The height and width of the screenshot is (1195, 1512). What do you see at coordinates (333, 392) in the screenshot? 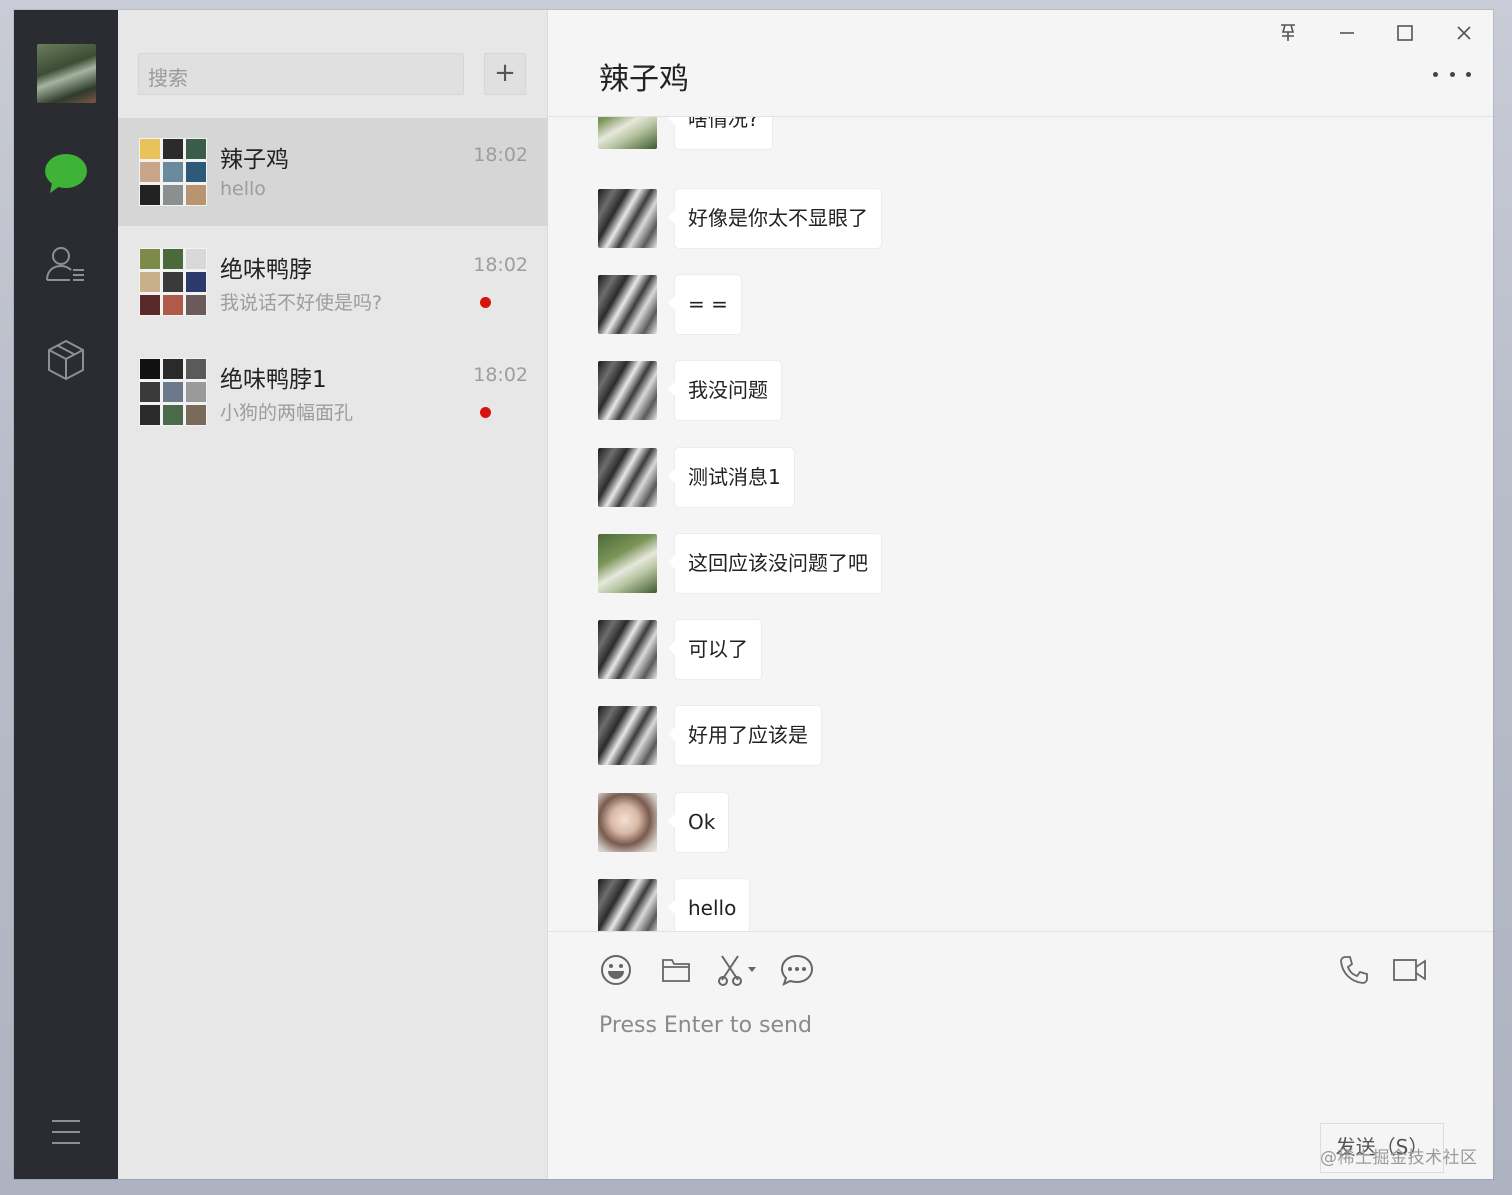
I see `conversation-item: 绝味鸭脖1 小狗的两幅面孔 18:02` at bounding box center [333, 392].